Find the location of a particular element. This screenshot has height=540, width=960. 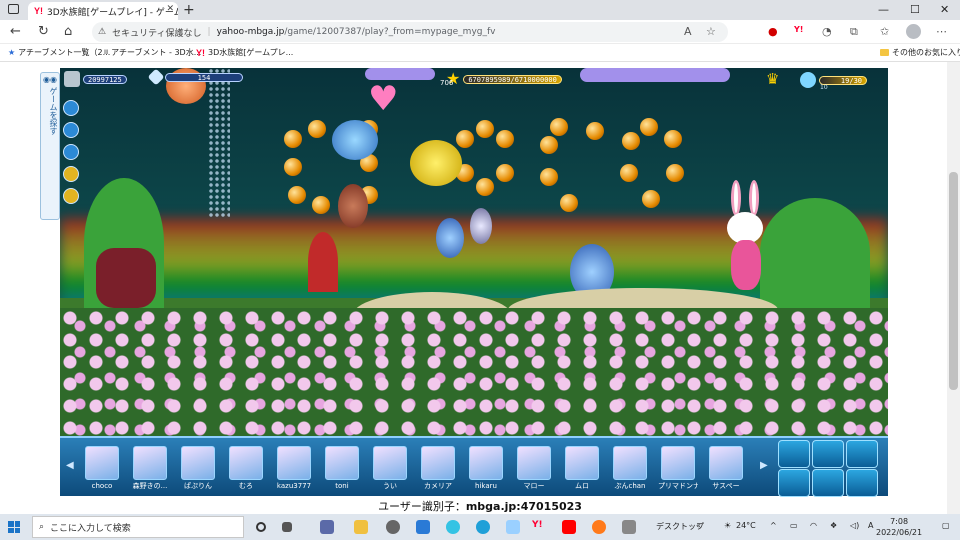

speaker-icon is located at coordinates (71, 108).